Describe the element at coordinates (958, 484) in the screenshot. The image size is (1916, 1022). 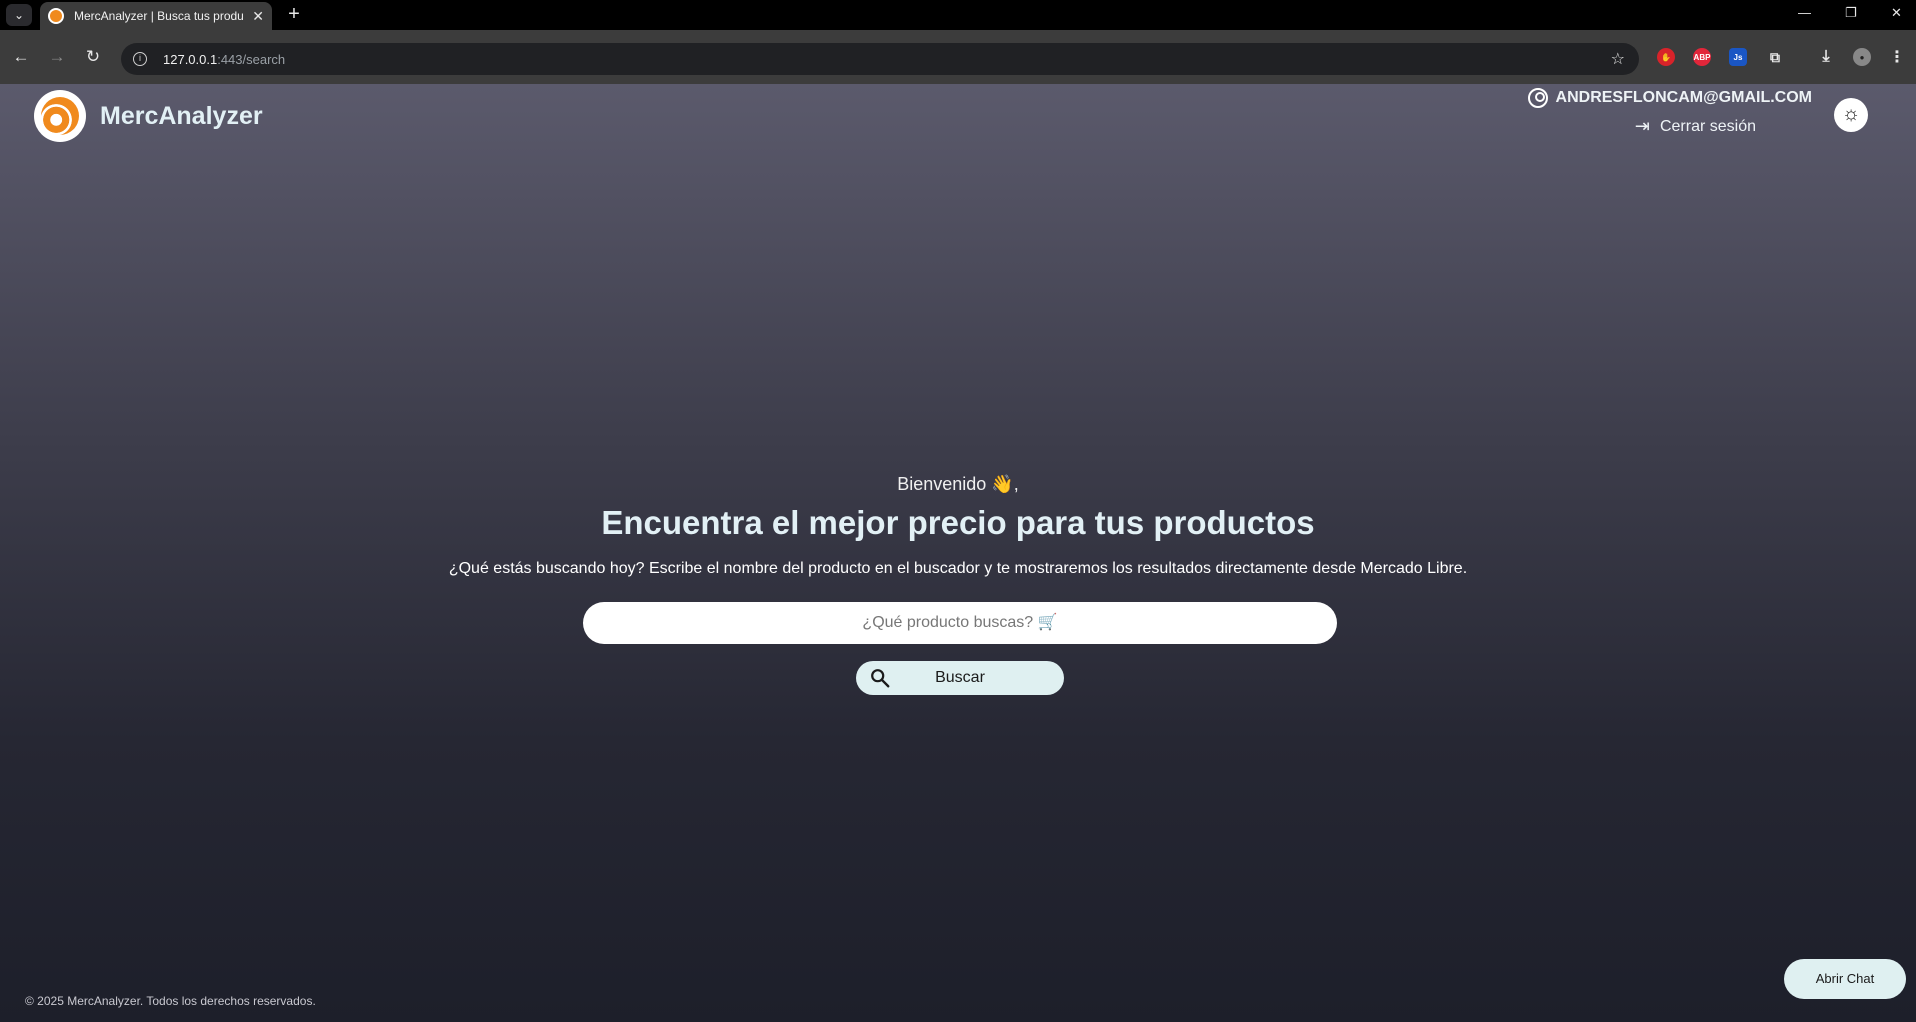
I see `welcome-text: Bienvenido 👋,` at that location.